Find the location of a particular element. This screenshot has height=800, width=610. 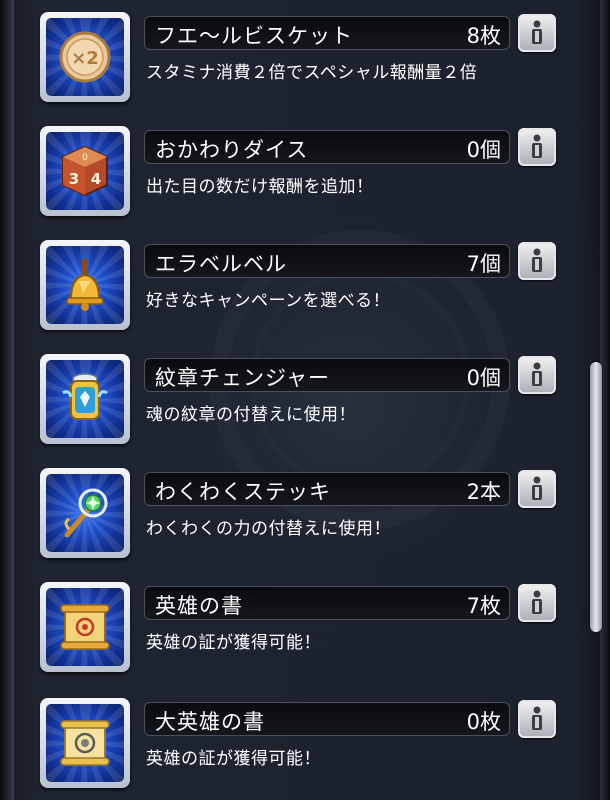

item-description: スタミナ消費２倍でスペシャル報酬量２倍 is located at coordinates (312, 73).